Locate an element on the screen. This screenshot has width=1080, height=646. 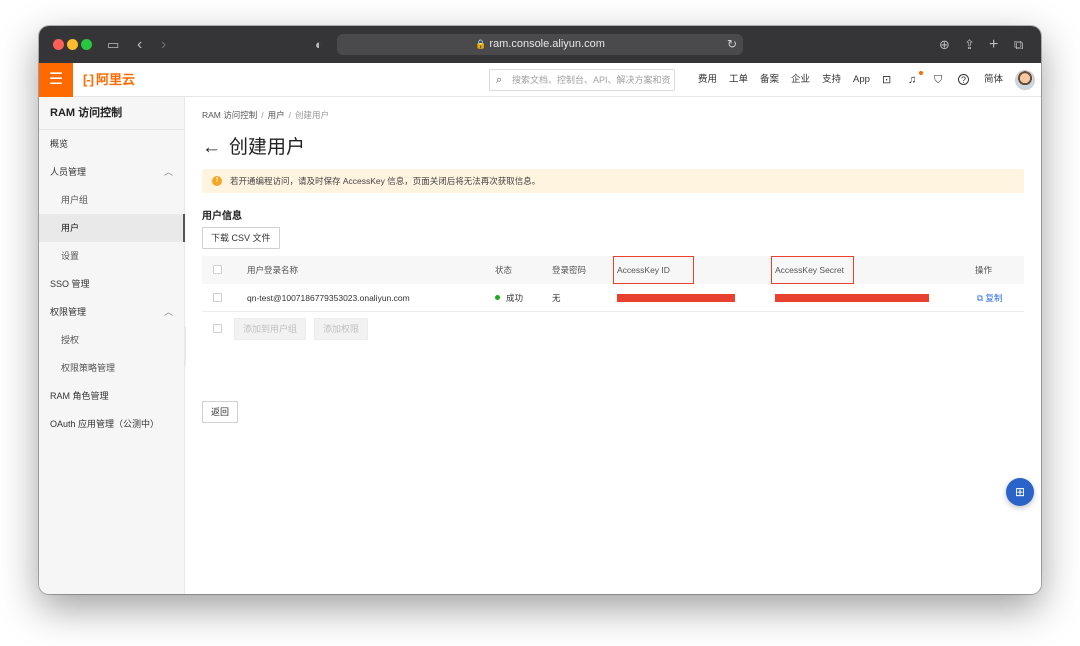
nav-icp: 备案 is located at coordinates (769, 80).